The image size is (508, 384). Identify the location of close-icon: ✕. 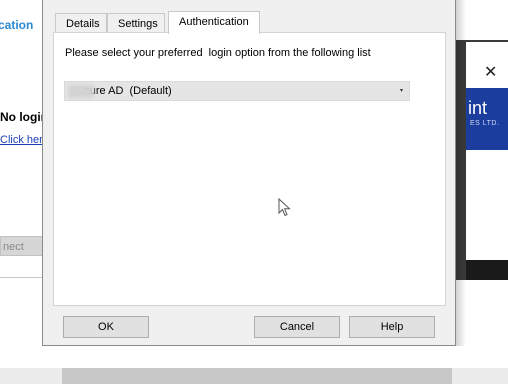
(490, 72).